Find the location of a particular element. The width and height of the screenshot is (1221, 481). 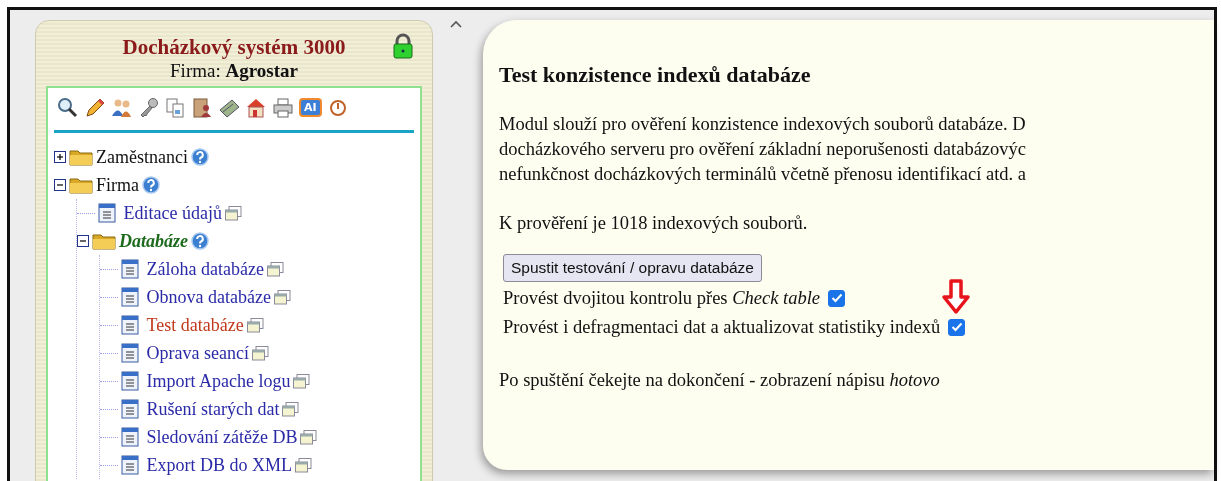

page-heading: Test konzistence indexů databáze is located at coordinates (655, 75).